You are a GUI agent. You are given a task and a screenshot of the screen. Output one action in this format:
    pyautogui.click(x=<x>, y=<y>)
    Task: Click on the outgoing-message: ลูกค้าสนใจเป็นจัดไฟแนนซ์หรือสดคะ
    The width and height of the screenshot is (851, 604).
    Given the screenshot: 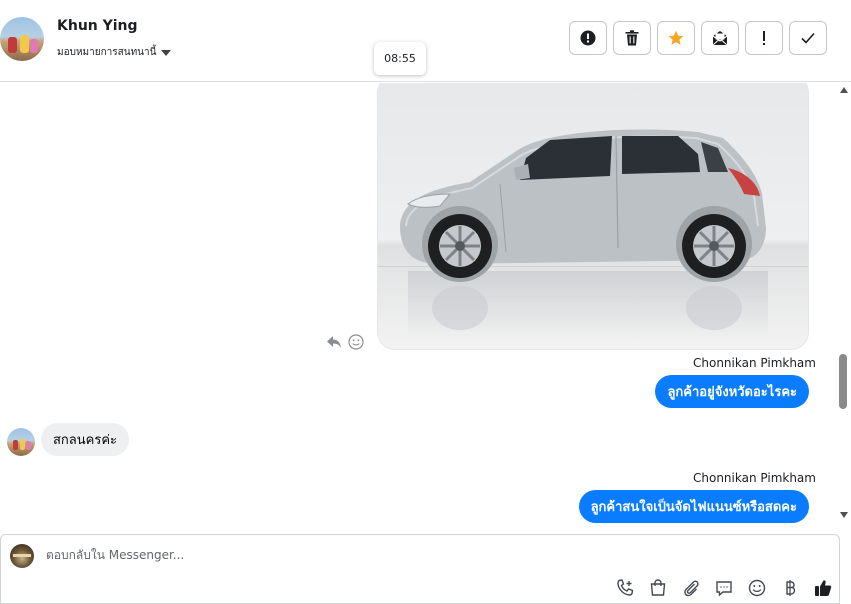 What is the action you would take?
    pyautogui.click(x=693, y=506)
    